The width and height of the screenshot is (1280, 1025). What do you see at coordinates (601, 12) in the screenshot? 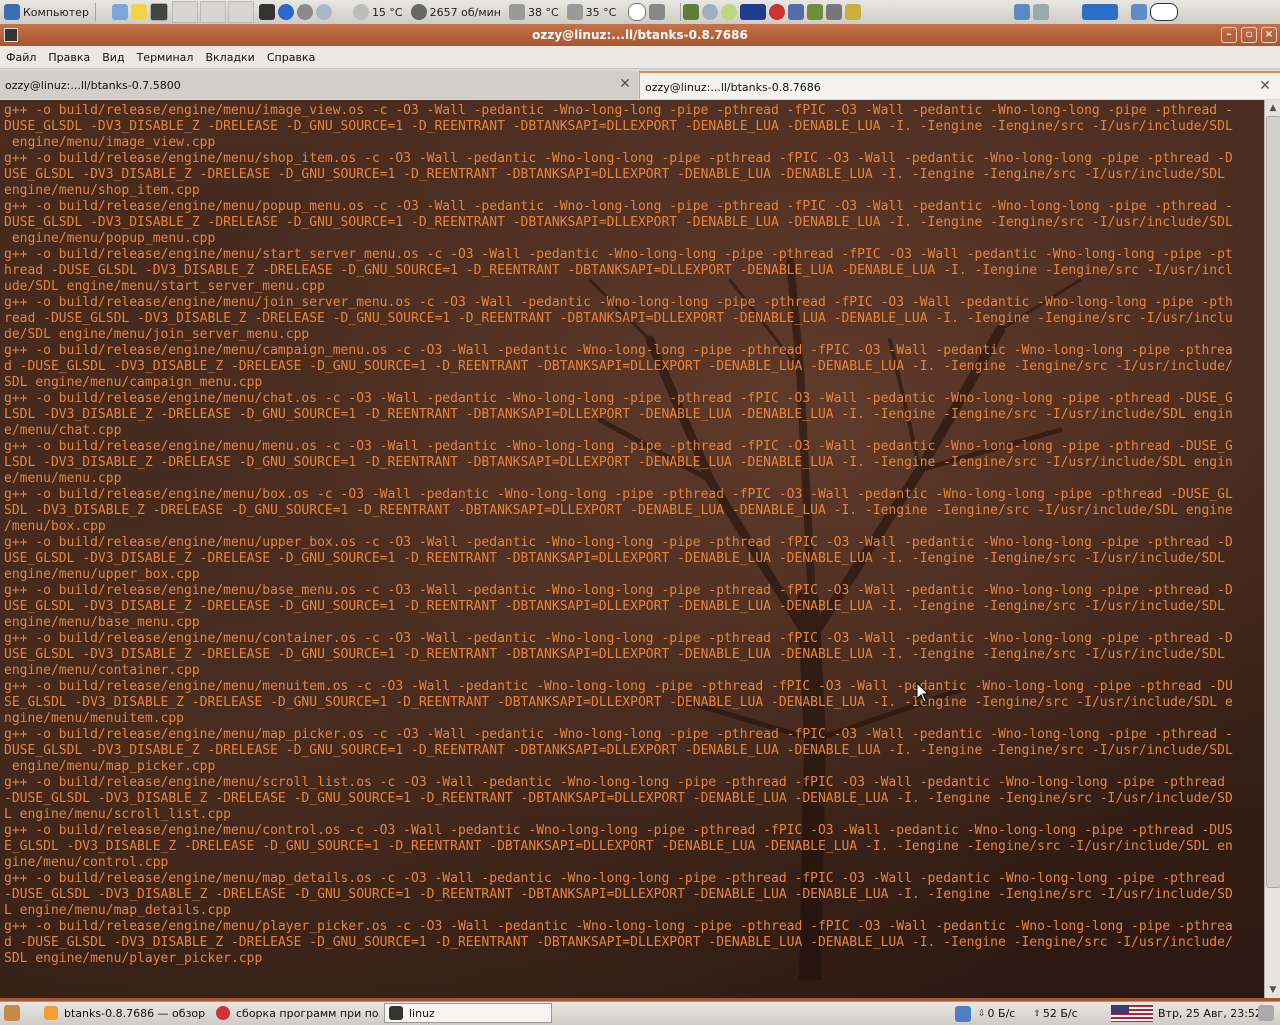
I see `hdd-temperature: 35 °C` at bounding box center [601, 12].